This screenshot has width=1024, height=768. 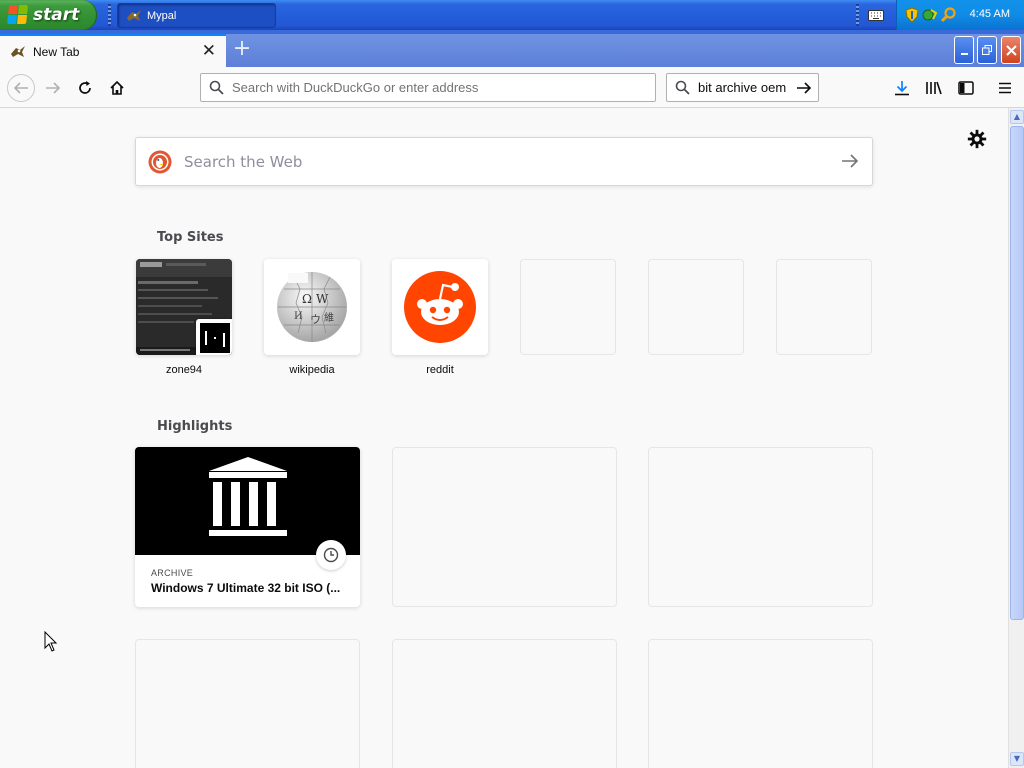 I want to click on scroll-down-icon: ▼, so click(x=1017, y=759).